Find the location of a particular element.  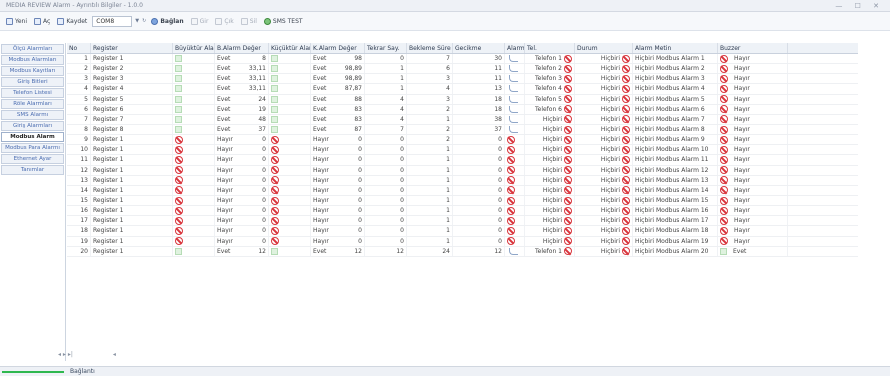

sidebar-item: Modbus Kayıtları is located at coordinates (32, 71).